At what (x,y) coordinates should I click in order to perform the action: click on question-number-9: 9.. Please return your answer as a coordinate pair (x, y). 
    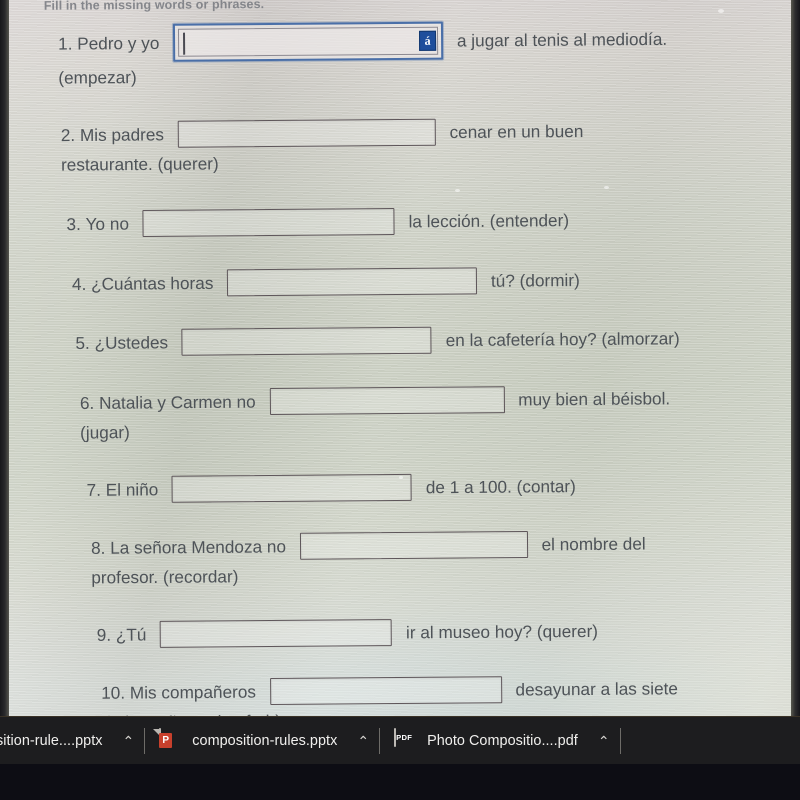
    Looking at the image, I should click on (104, 635).